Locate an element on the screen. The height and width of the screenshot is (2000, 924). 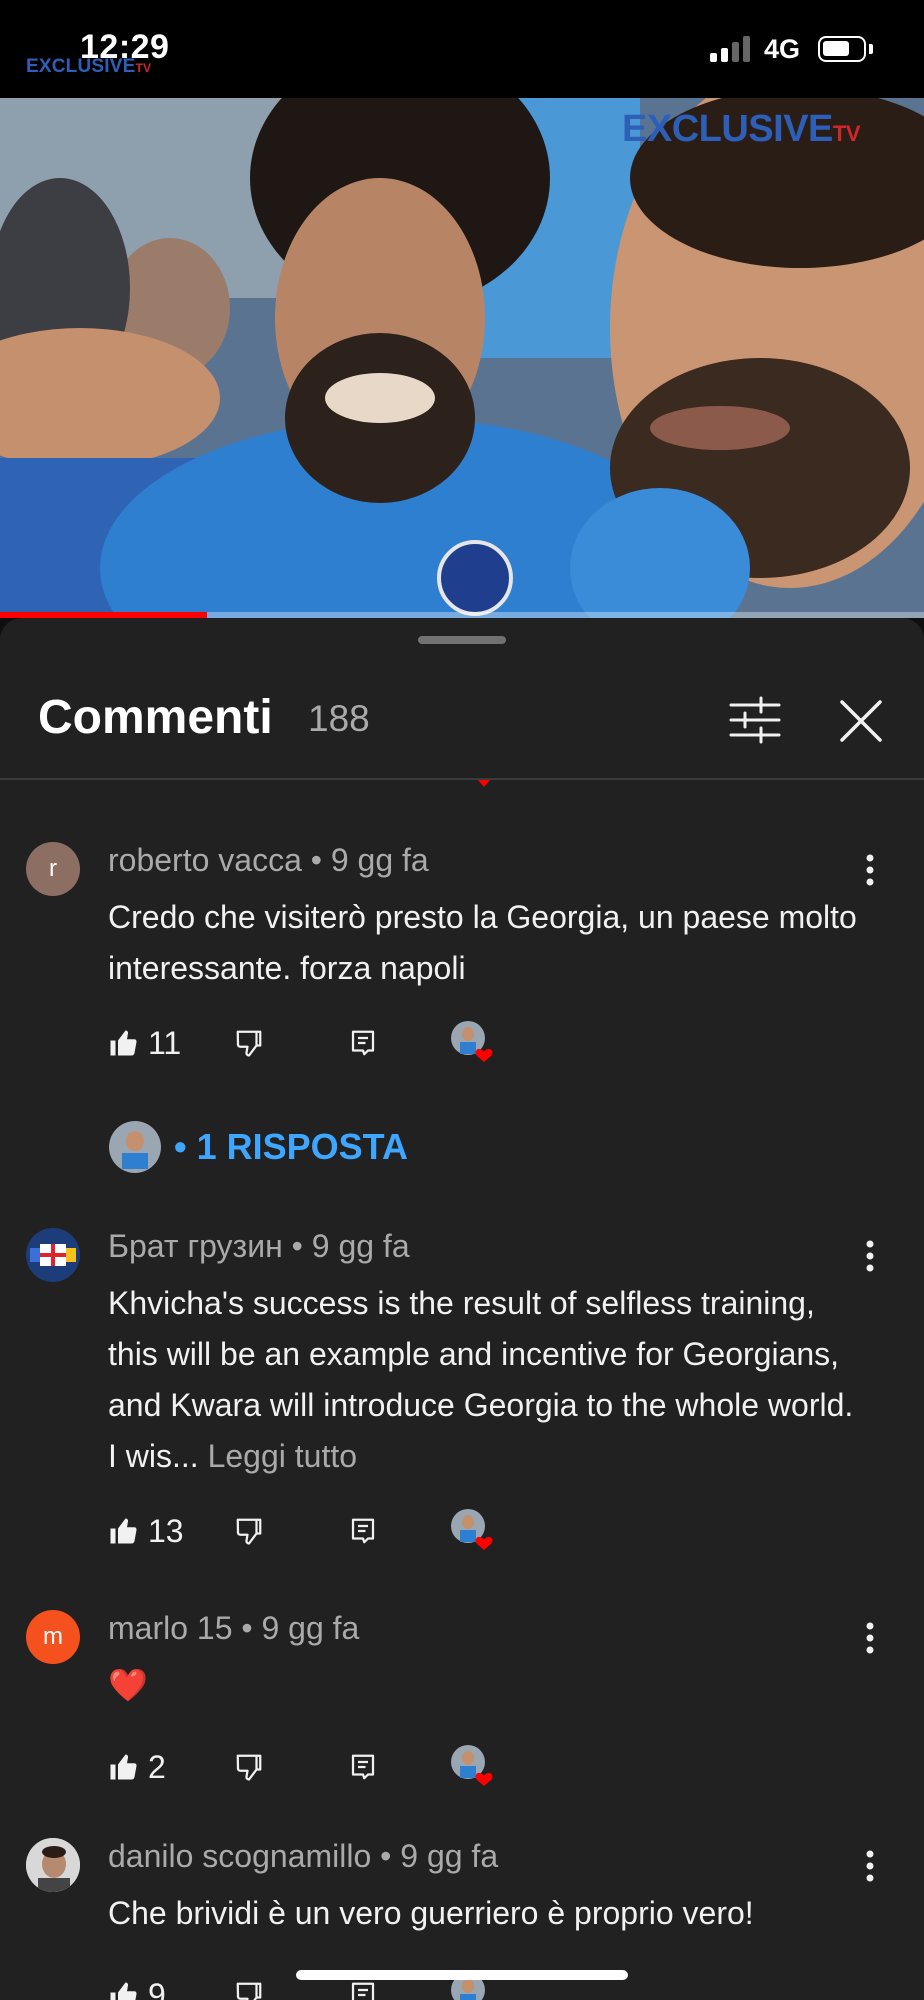
filter-icon is located at coordinates (755, 720).